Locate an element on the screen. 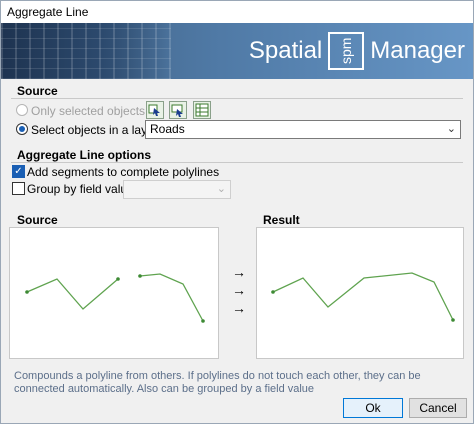 This screenshot has width=474, height=424. arrow-1: → is located at coordinates (239, 272).